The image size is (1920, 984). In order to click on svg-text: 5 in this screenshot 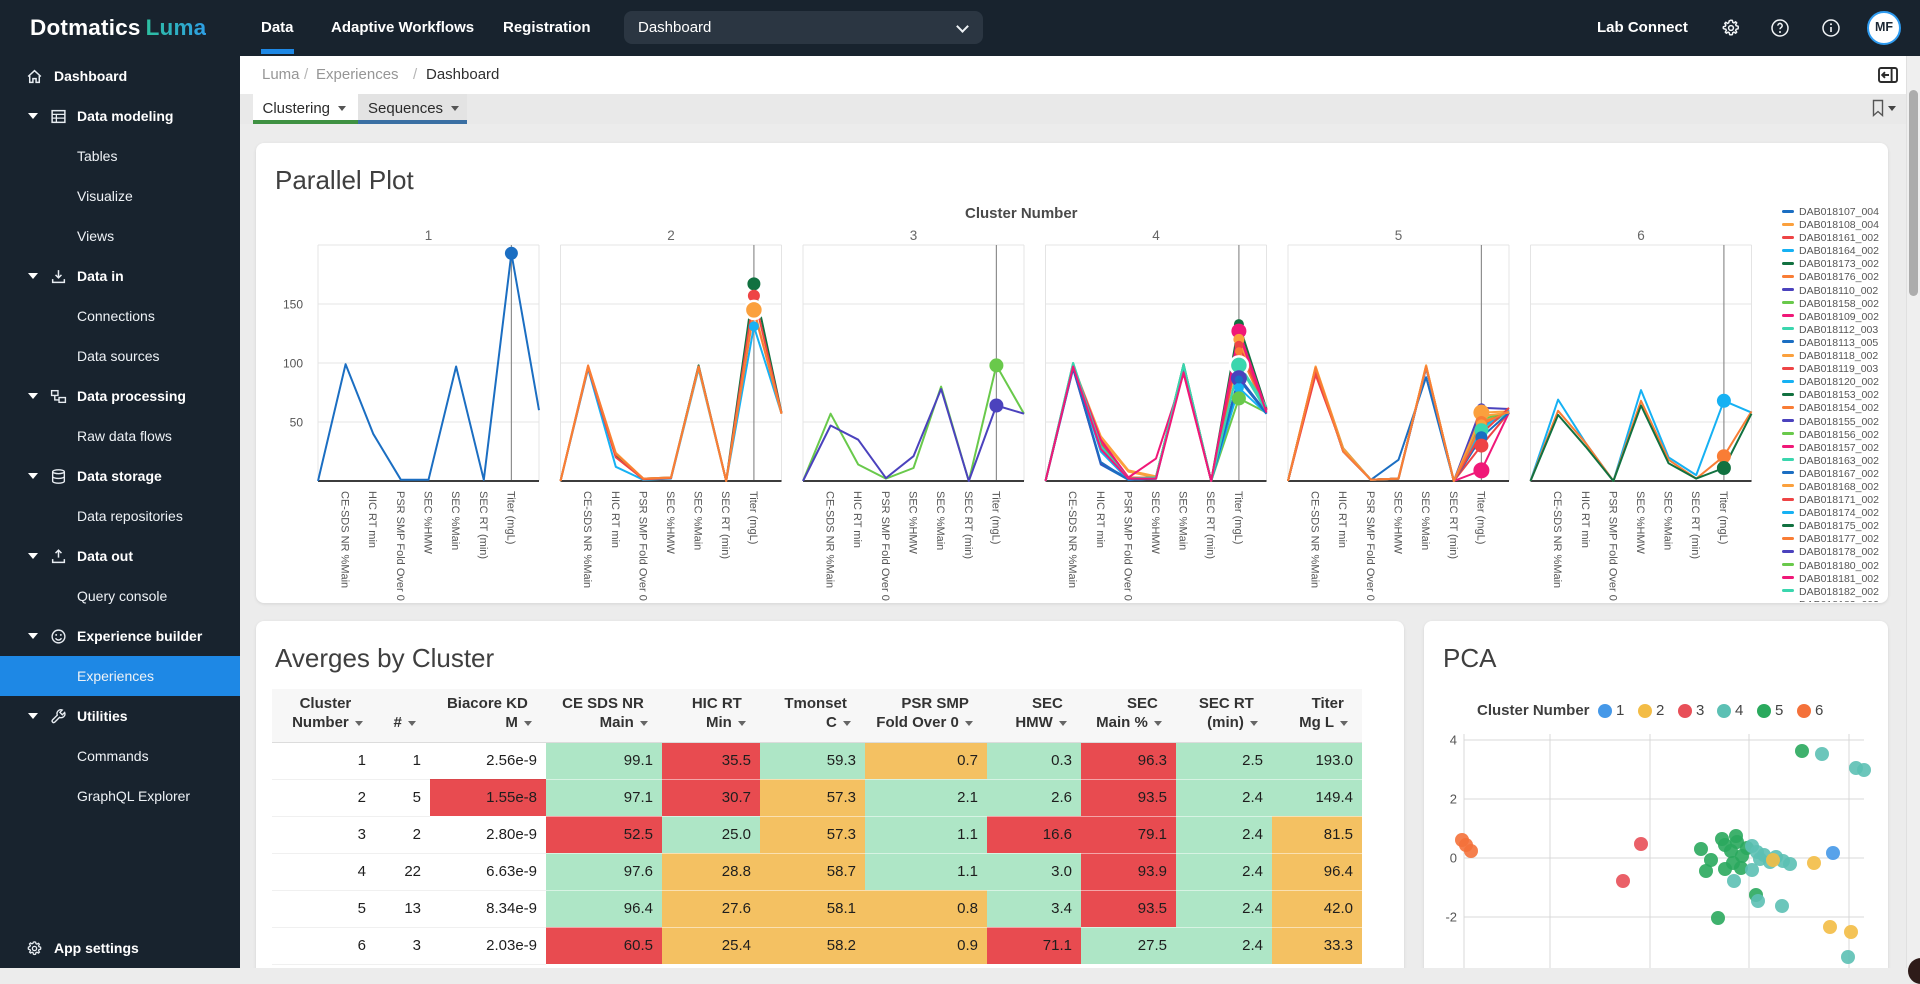, I will do `click(1399, 235)`.